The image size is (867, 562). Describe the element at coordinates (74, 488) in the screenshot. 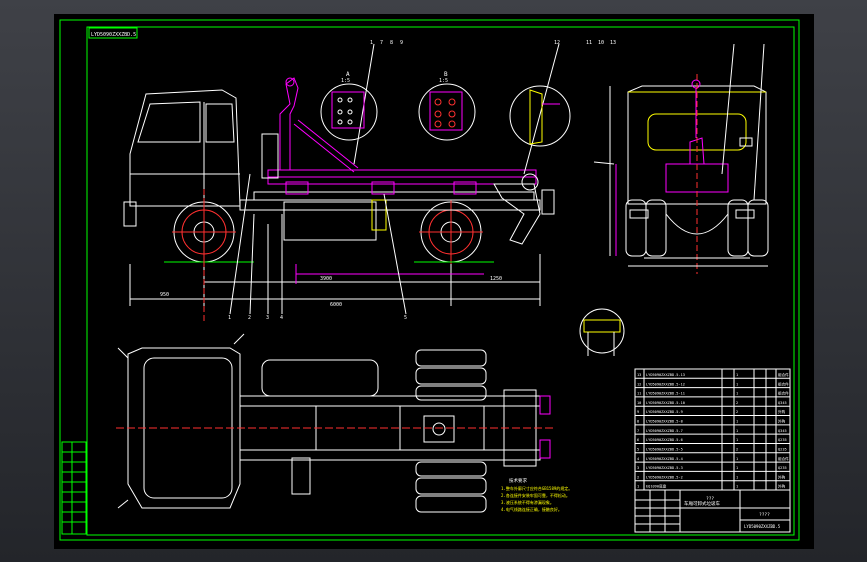

I see `revision-strip` at that location.